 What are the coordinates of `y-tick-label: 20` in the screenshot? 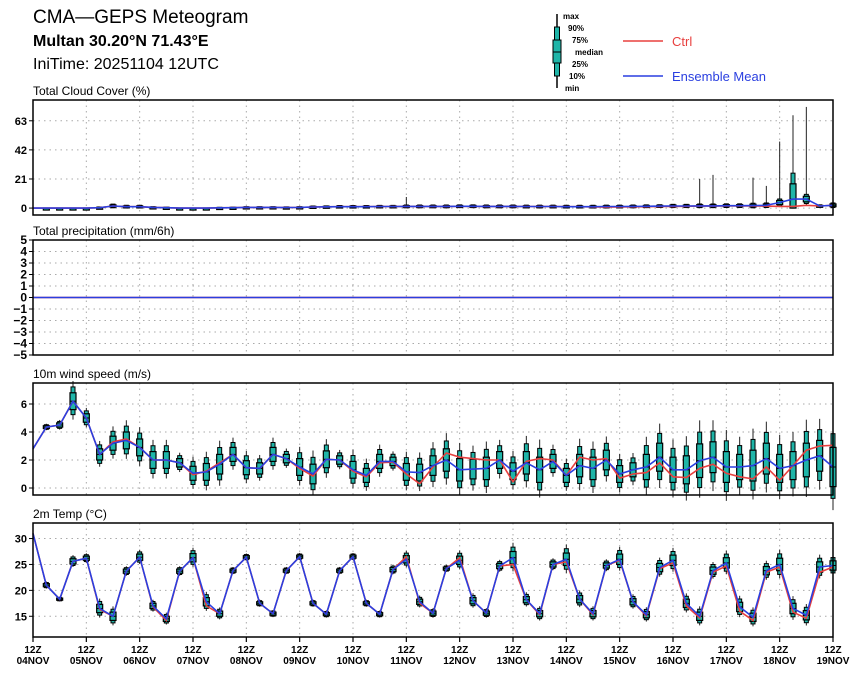 It's located at (21, 591).